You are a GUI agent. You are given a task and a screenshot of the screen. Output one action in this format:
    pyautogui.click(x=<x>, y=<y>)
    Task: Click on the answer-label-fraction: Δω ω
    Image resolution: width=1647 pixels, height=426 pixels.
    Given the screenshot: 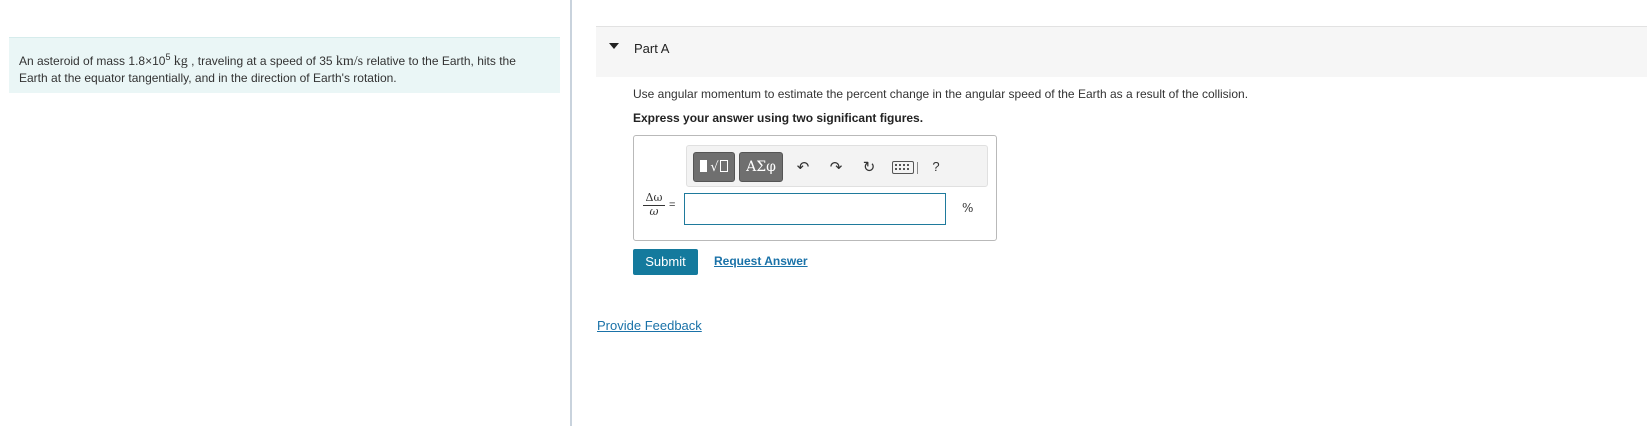 What is the action you would take?
    pyautogui.click(x=654, y=205)
    